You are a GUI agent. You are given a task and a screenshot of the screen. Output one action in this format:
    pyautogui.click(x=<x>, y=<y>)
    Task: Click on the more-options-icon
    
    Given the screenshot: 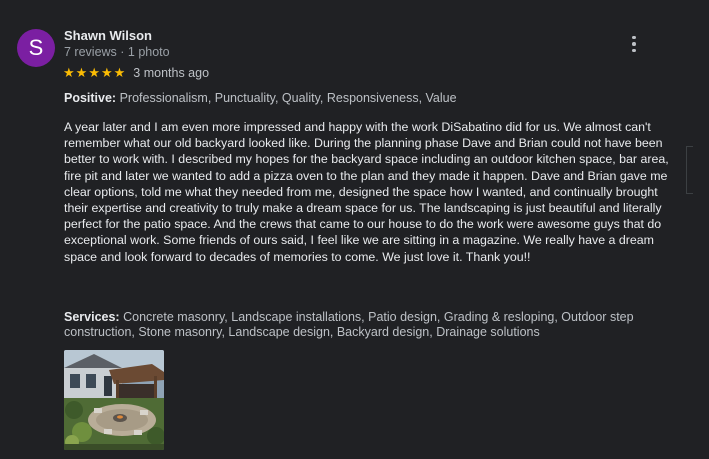 What is the action you would take?
    pyautogui.click(x=634, y=44)
    